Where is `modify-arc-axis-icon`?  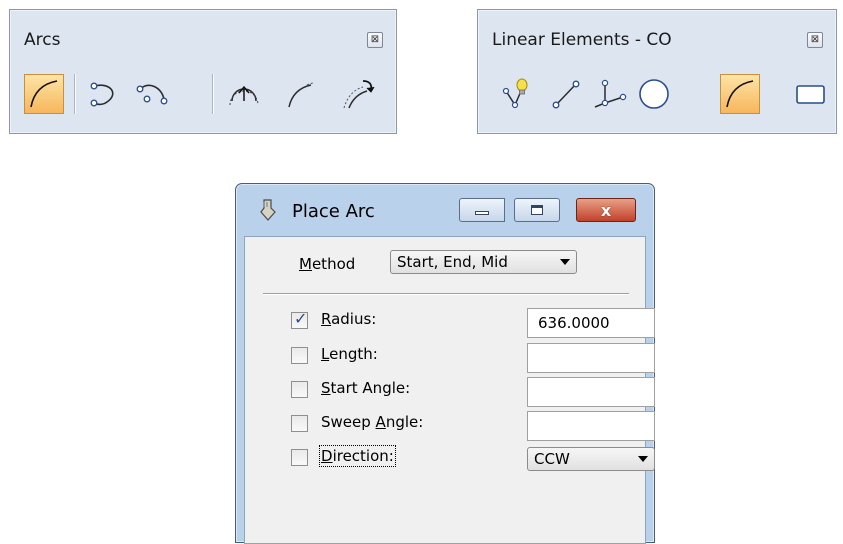
modify-arc-axis-icon is located at coordinates (359, 94).